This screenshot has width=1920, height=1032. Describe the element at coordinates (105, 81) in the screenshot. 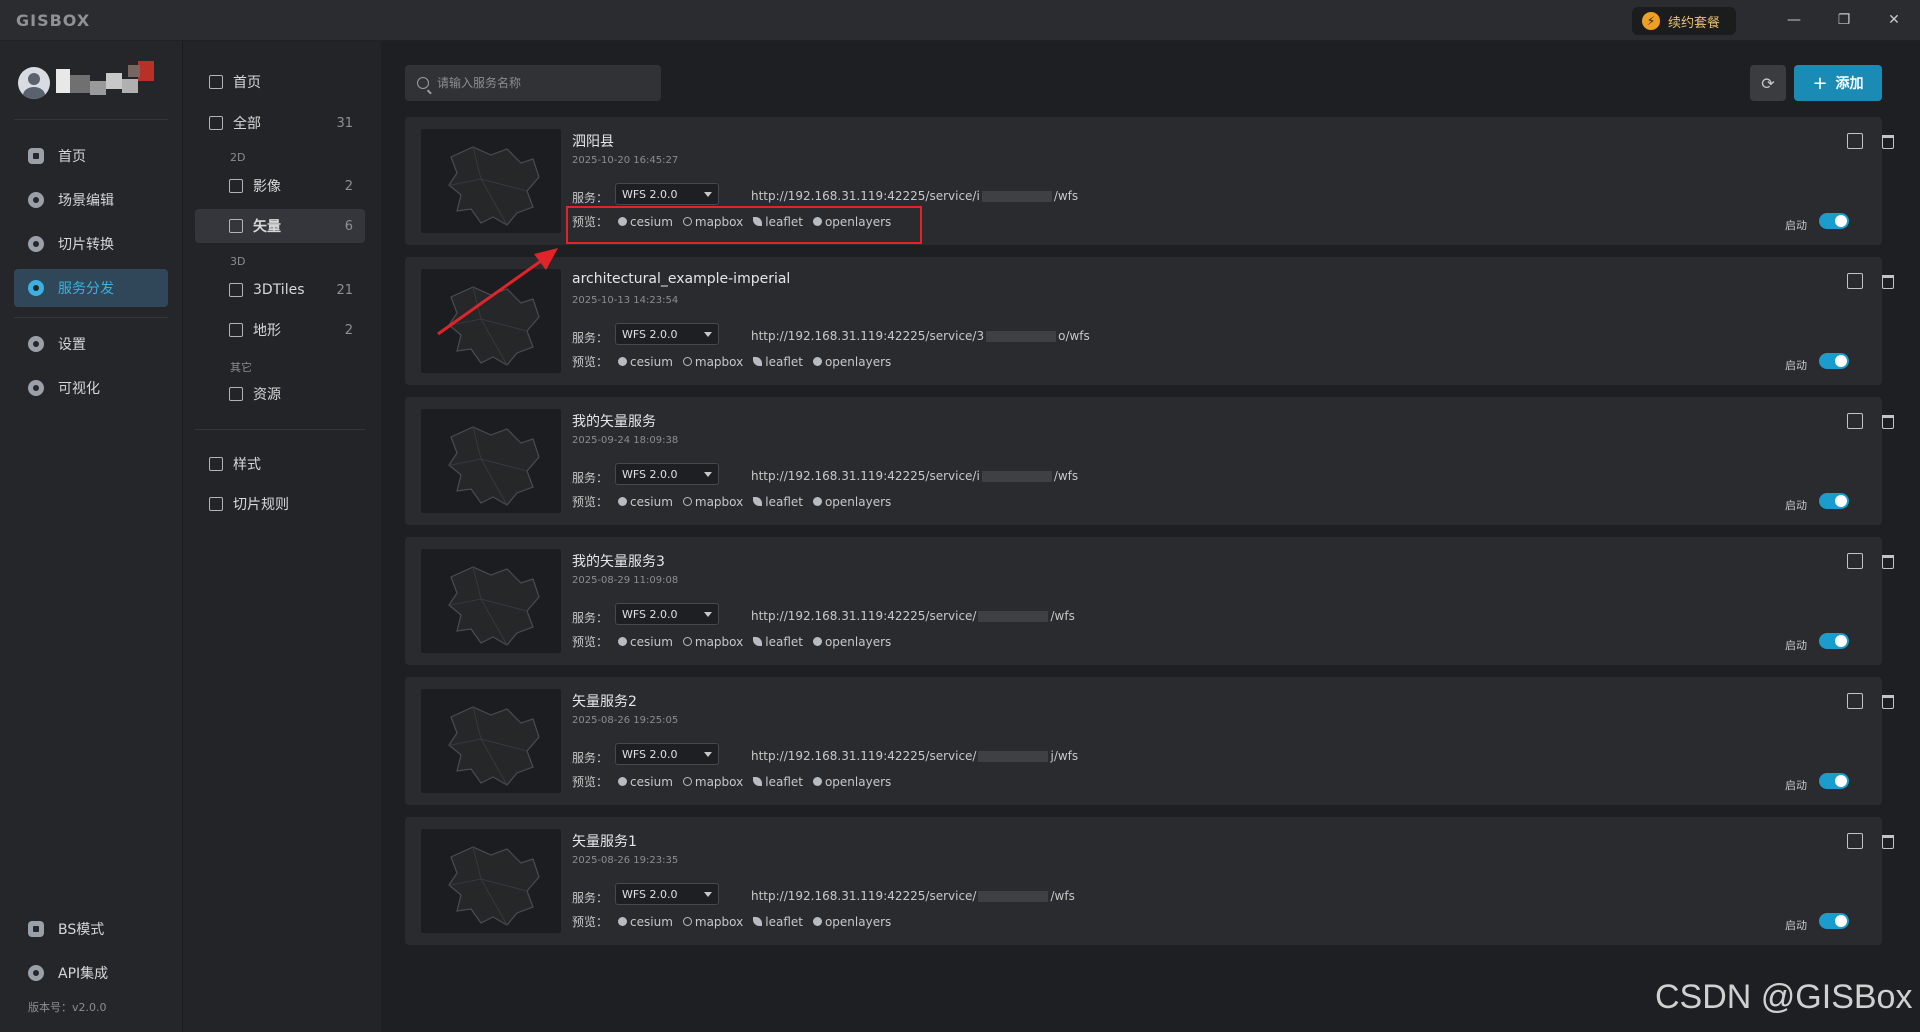

I see `user-name-mosaic` at that location.